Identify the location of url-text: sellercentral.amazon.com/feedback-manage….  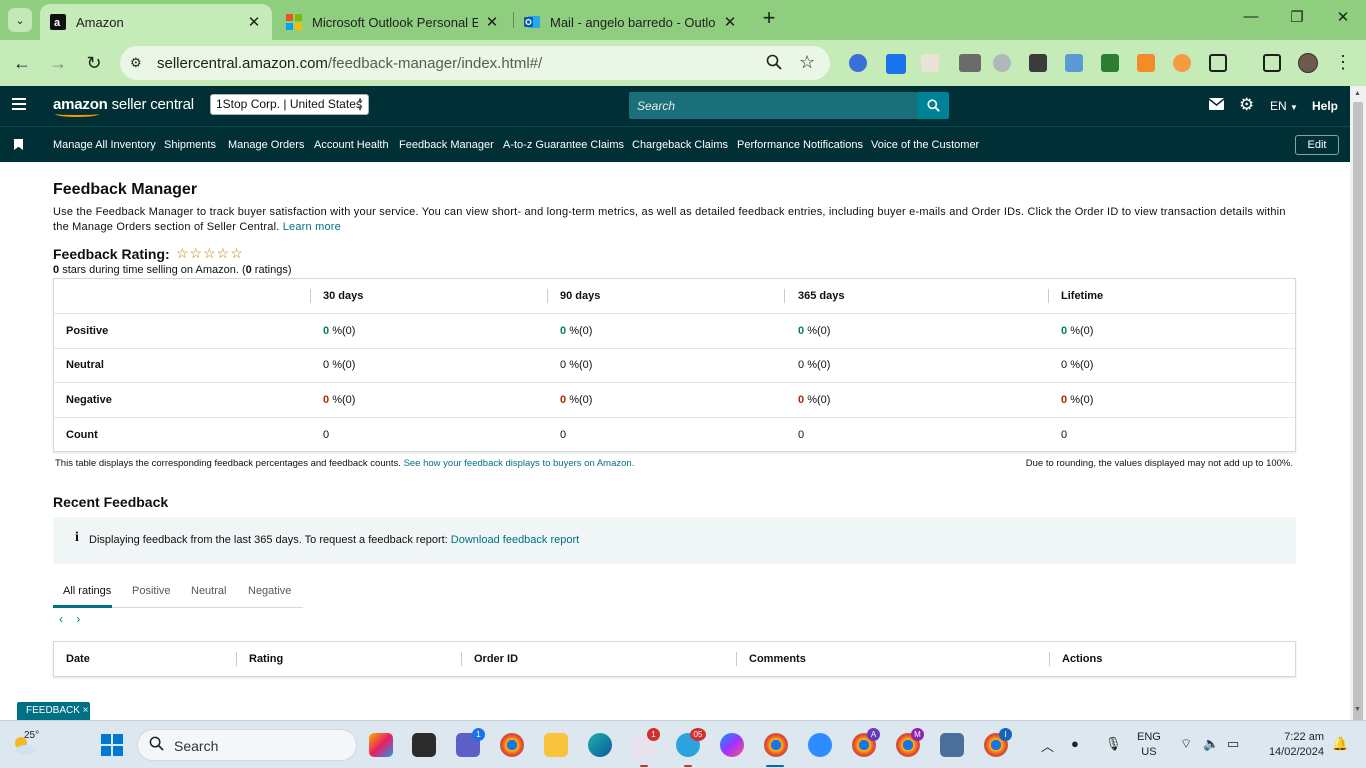
(349, 63).